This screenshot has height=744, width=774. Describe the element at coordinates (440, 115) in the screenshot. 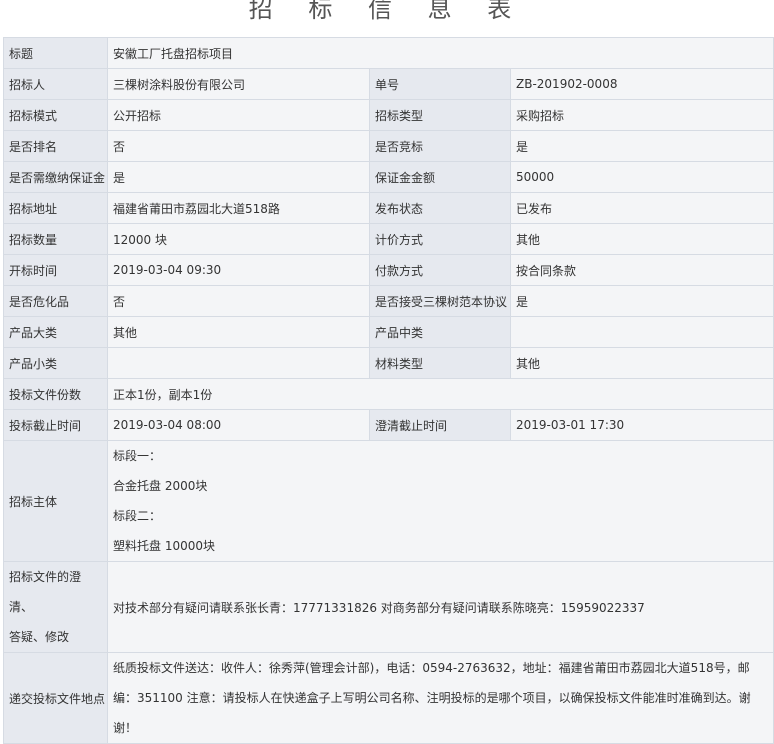

I see `label-type: 招标类型` at that location.